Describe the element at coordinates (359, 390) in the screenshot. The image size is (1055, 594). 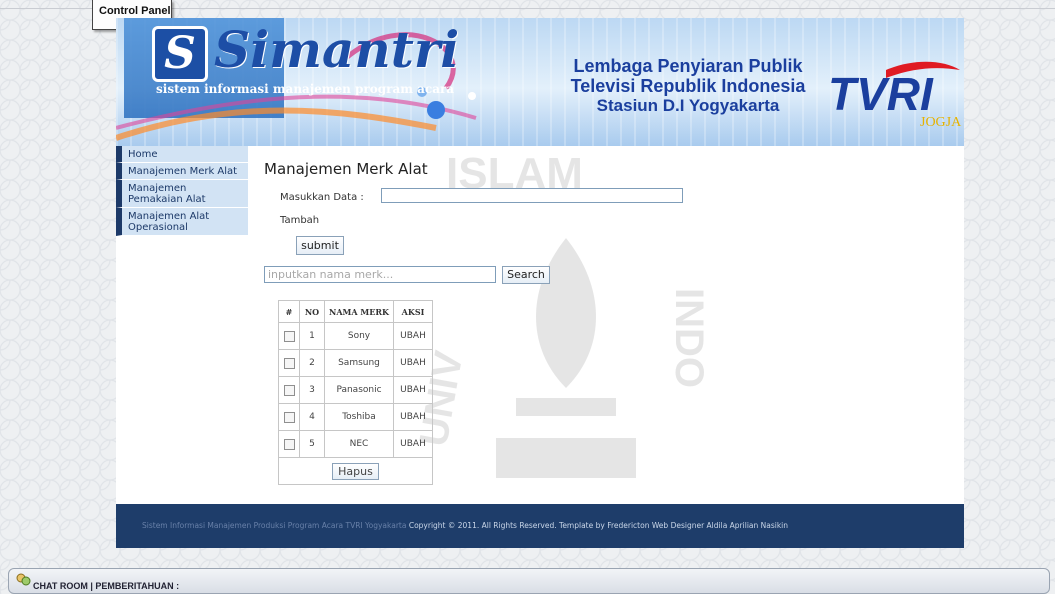
I see `row-nama-merk: Panasonic` at that location.